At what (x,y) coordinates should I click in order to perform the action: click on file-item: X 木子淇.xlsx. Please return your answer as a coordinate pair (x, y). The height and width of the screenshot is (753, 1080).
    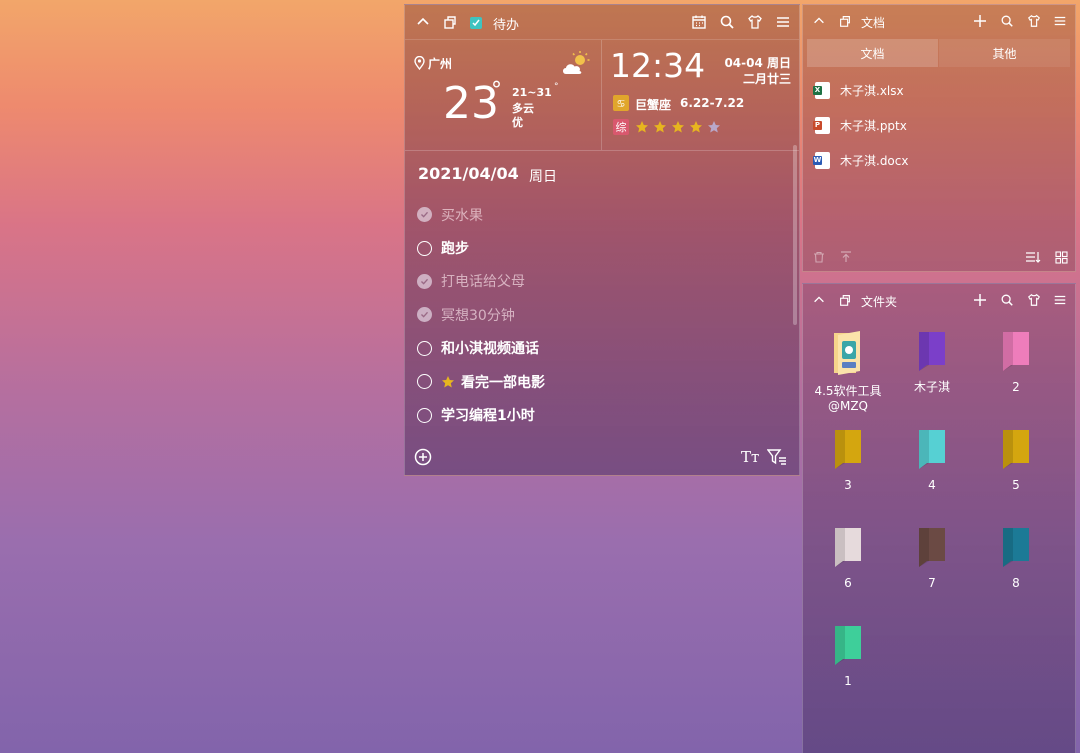
    Looking at the image, I should click on (858, 90).